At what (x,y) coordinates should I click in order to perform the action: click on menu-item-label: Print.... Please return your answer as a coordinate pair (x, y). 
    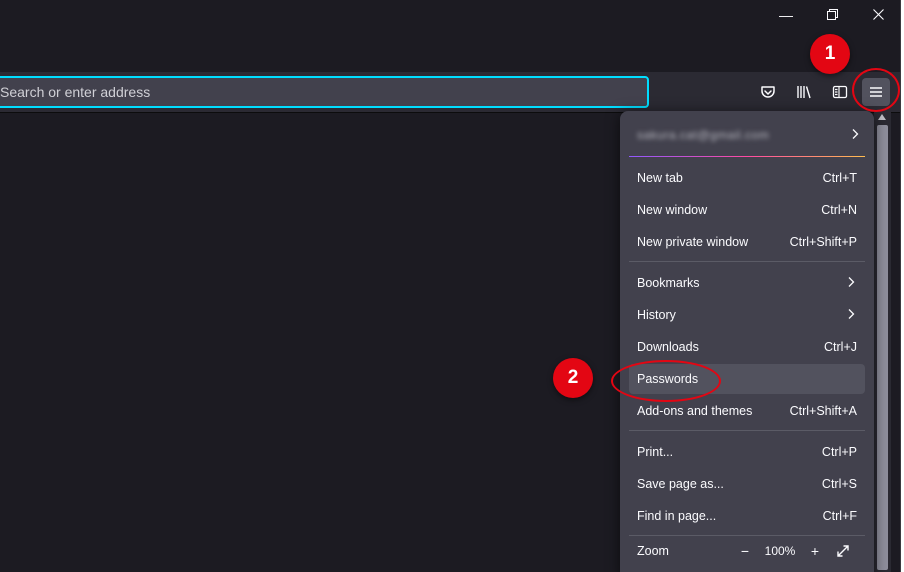
    Looking at the image, I should click on (655, 452).